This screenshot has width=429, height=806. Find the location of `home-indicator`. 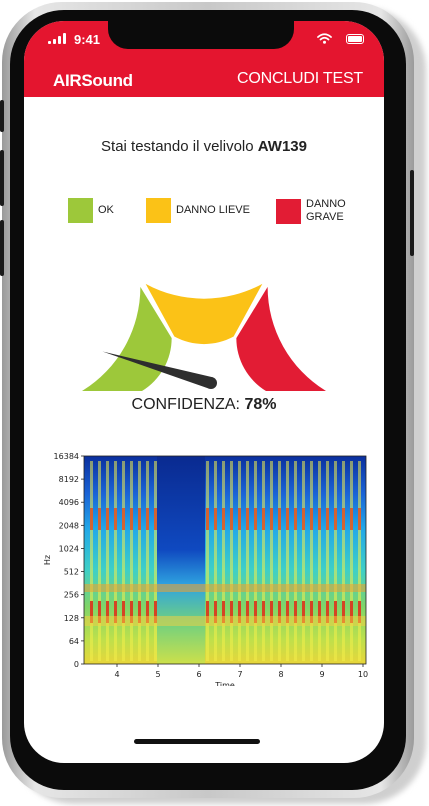

home-indicator is located at coordinates (197, 741).